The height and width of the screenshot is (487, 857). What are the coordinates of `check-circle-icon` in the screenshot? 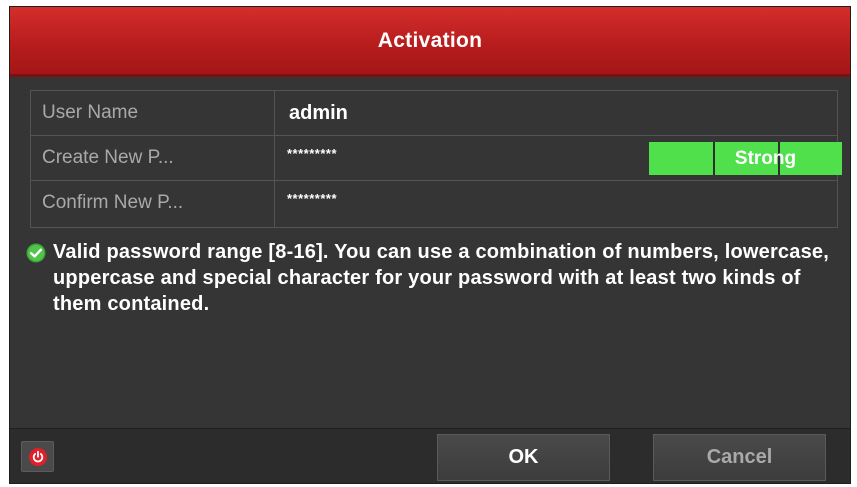 It's located at (36, 253).